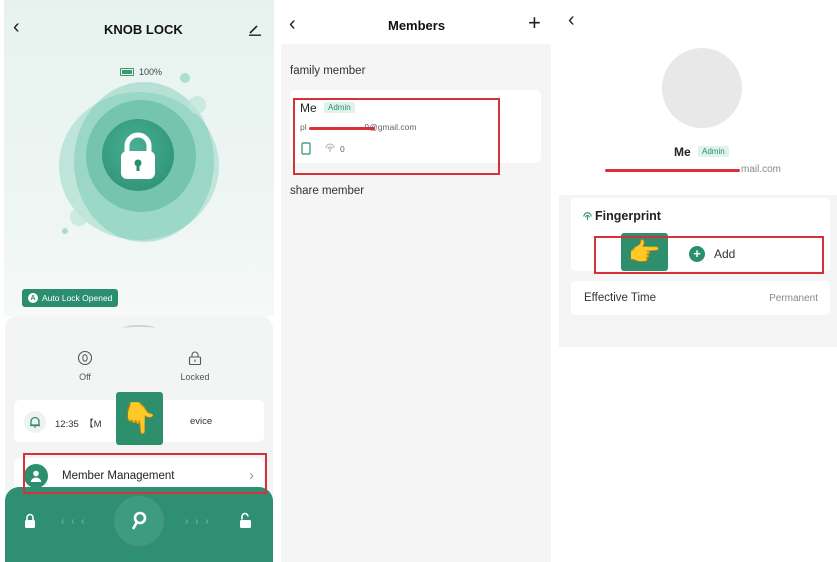 The height and width of the screenshot is (562, 837). I want to click on unlock-slider-bar: ‹ ‹ ‹ › › ›, so click(139, 524).